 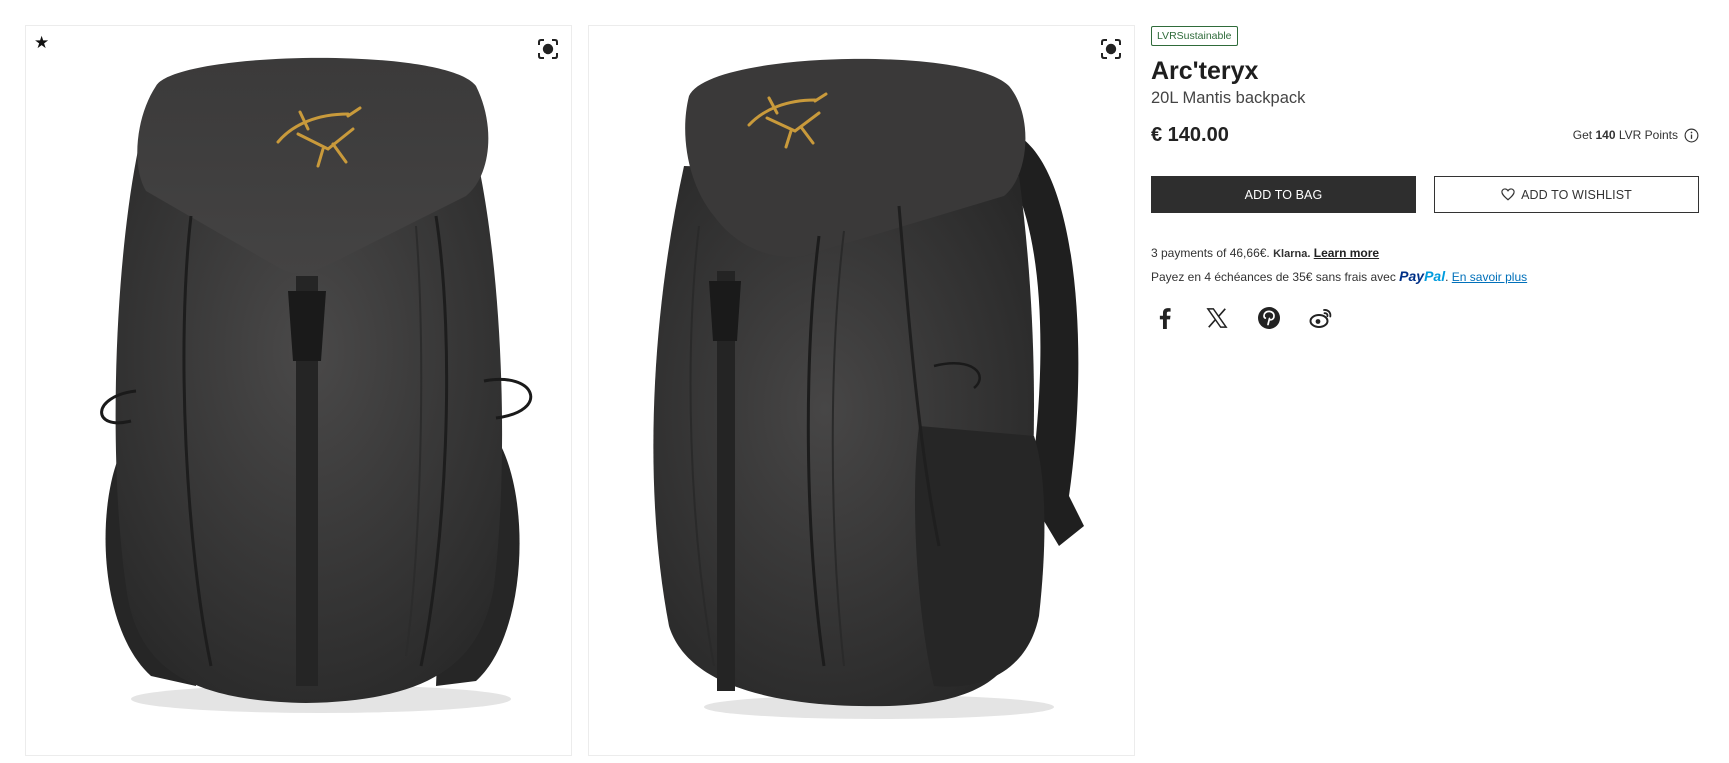 I want to click on price: € 140.00, so click(x=1190, y=134).